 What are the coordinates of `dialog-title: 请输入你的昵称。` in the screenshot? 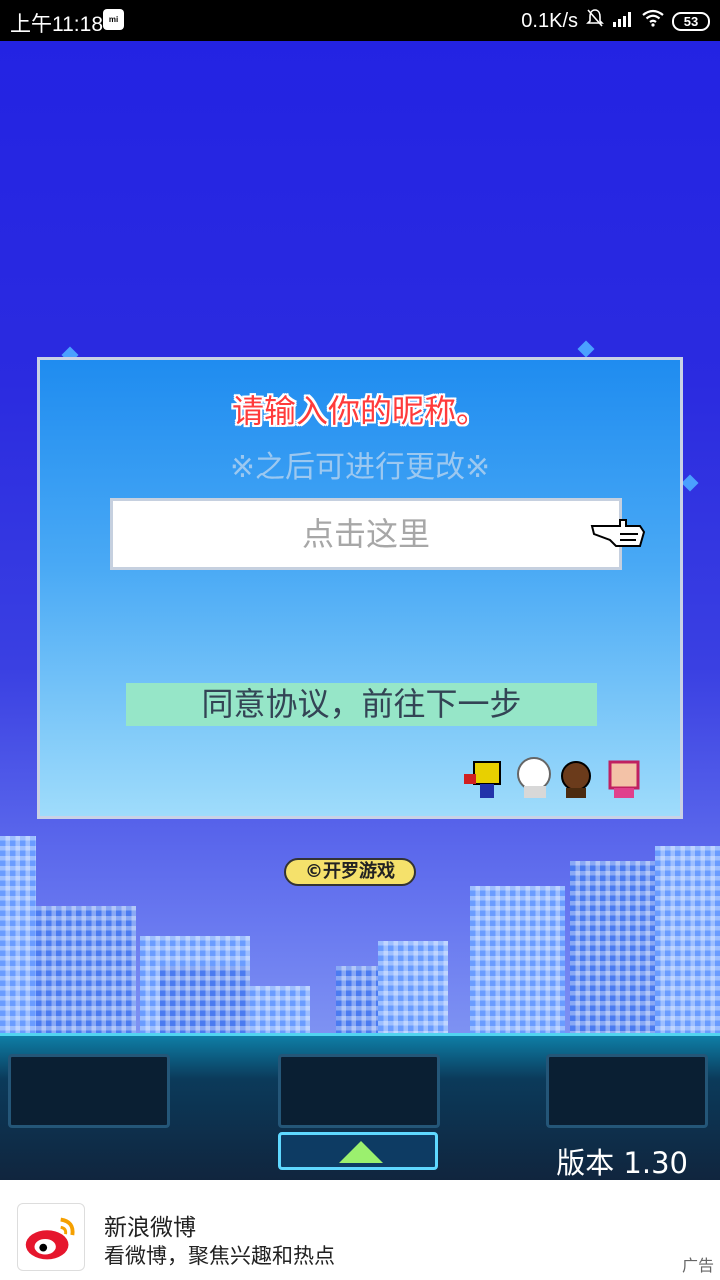 It's located at (359, 411).